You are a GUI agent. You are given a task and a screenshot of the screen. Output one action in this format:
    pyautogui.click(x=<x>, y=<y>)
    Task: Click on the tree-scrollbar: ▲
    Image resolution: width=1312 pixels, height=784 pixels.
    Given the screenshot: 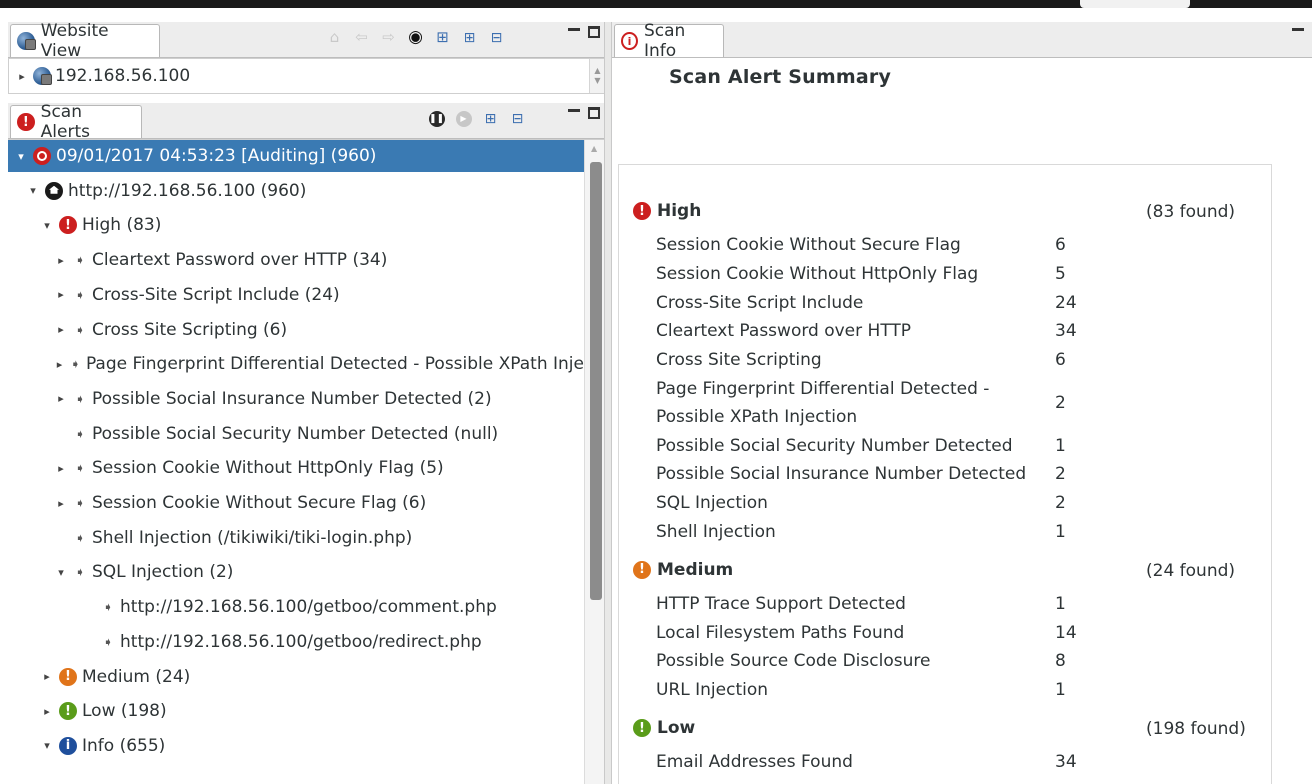 What is the action you would take?
    pyautogui.click(x=595, y=462)
    